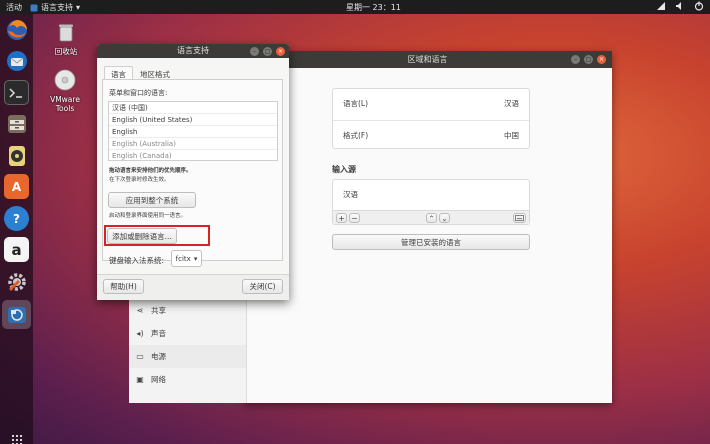  I want to click on vmware-tools-label: VMware Tools, so click(65, 104).